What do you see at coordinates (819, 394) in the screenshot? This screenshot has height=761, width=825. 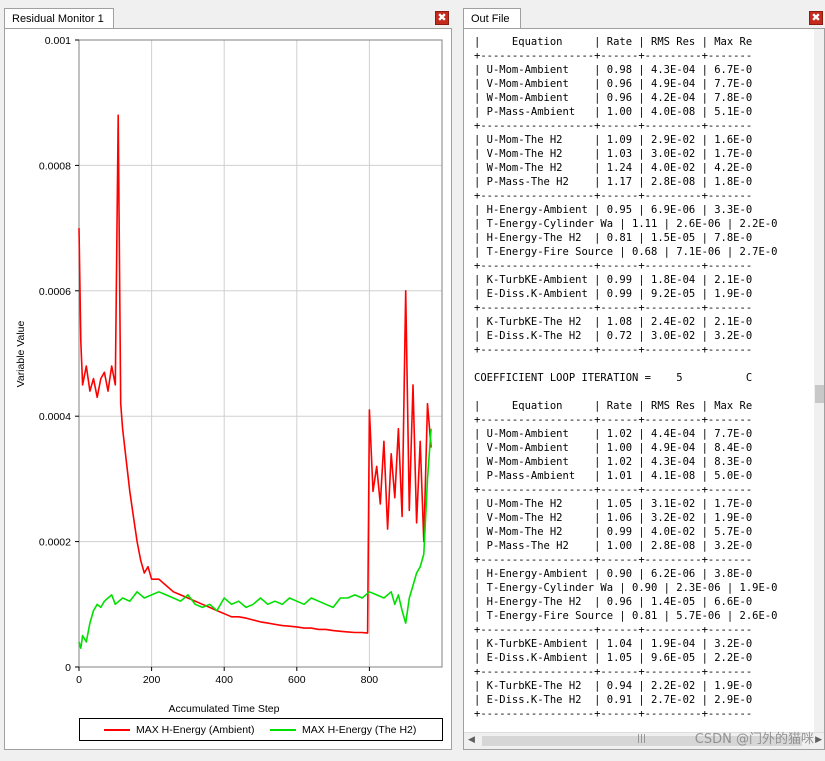 I see `vertical-scrollbar-thumb` at bounding box center [819, 394].